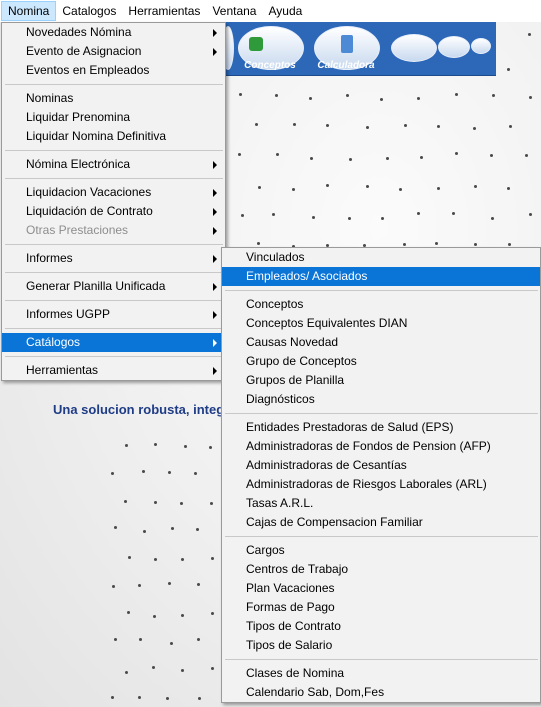 Image resolution: width=541 pixels, height=707 pixels. I want to click on menu-ayuda: Ayuda, so click(285, 11).